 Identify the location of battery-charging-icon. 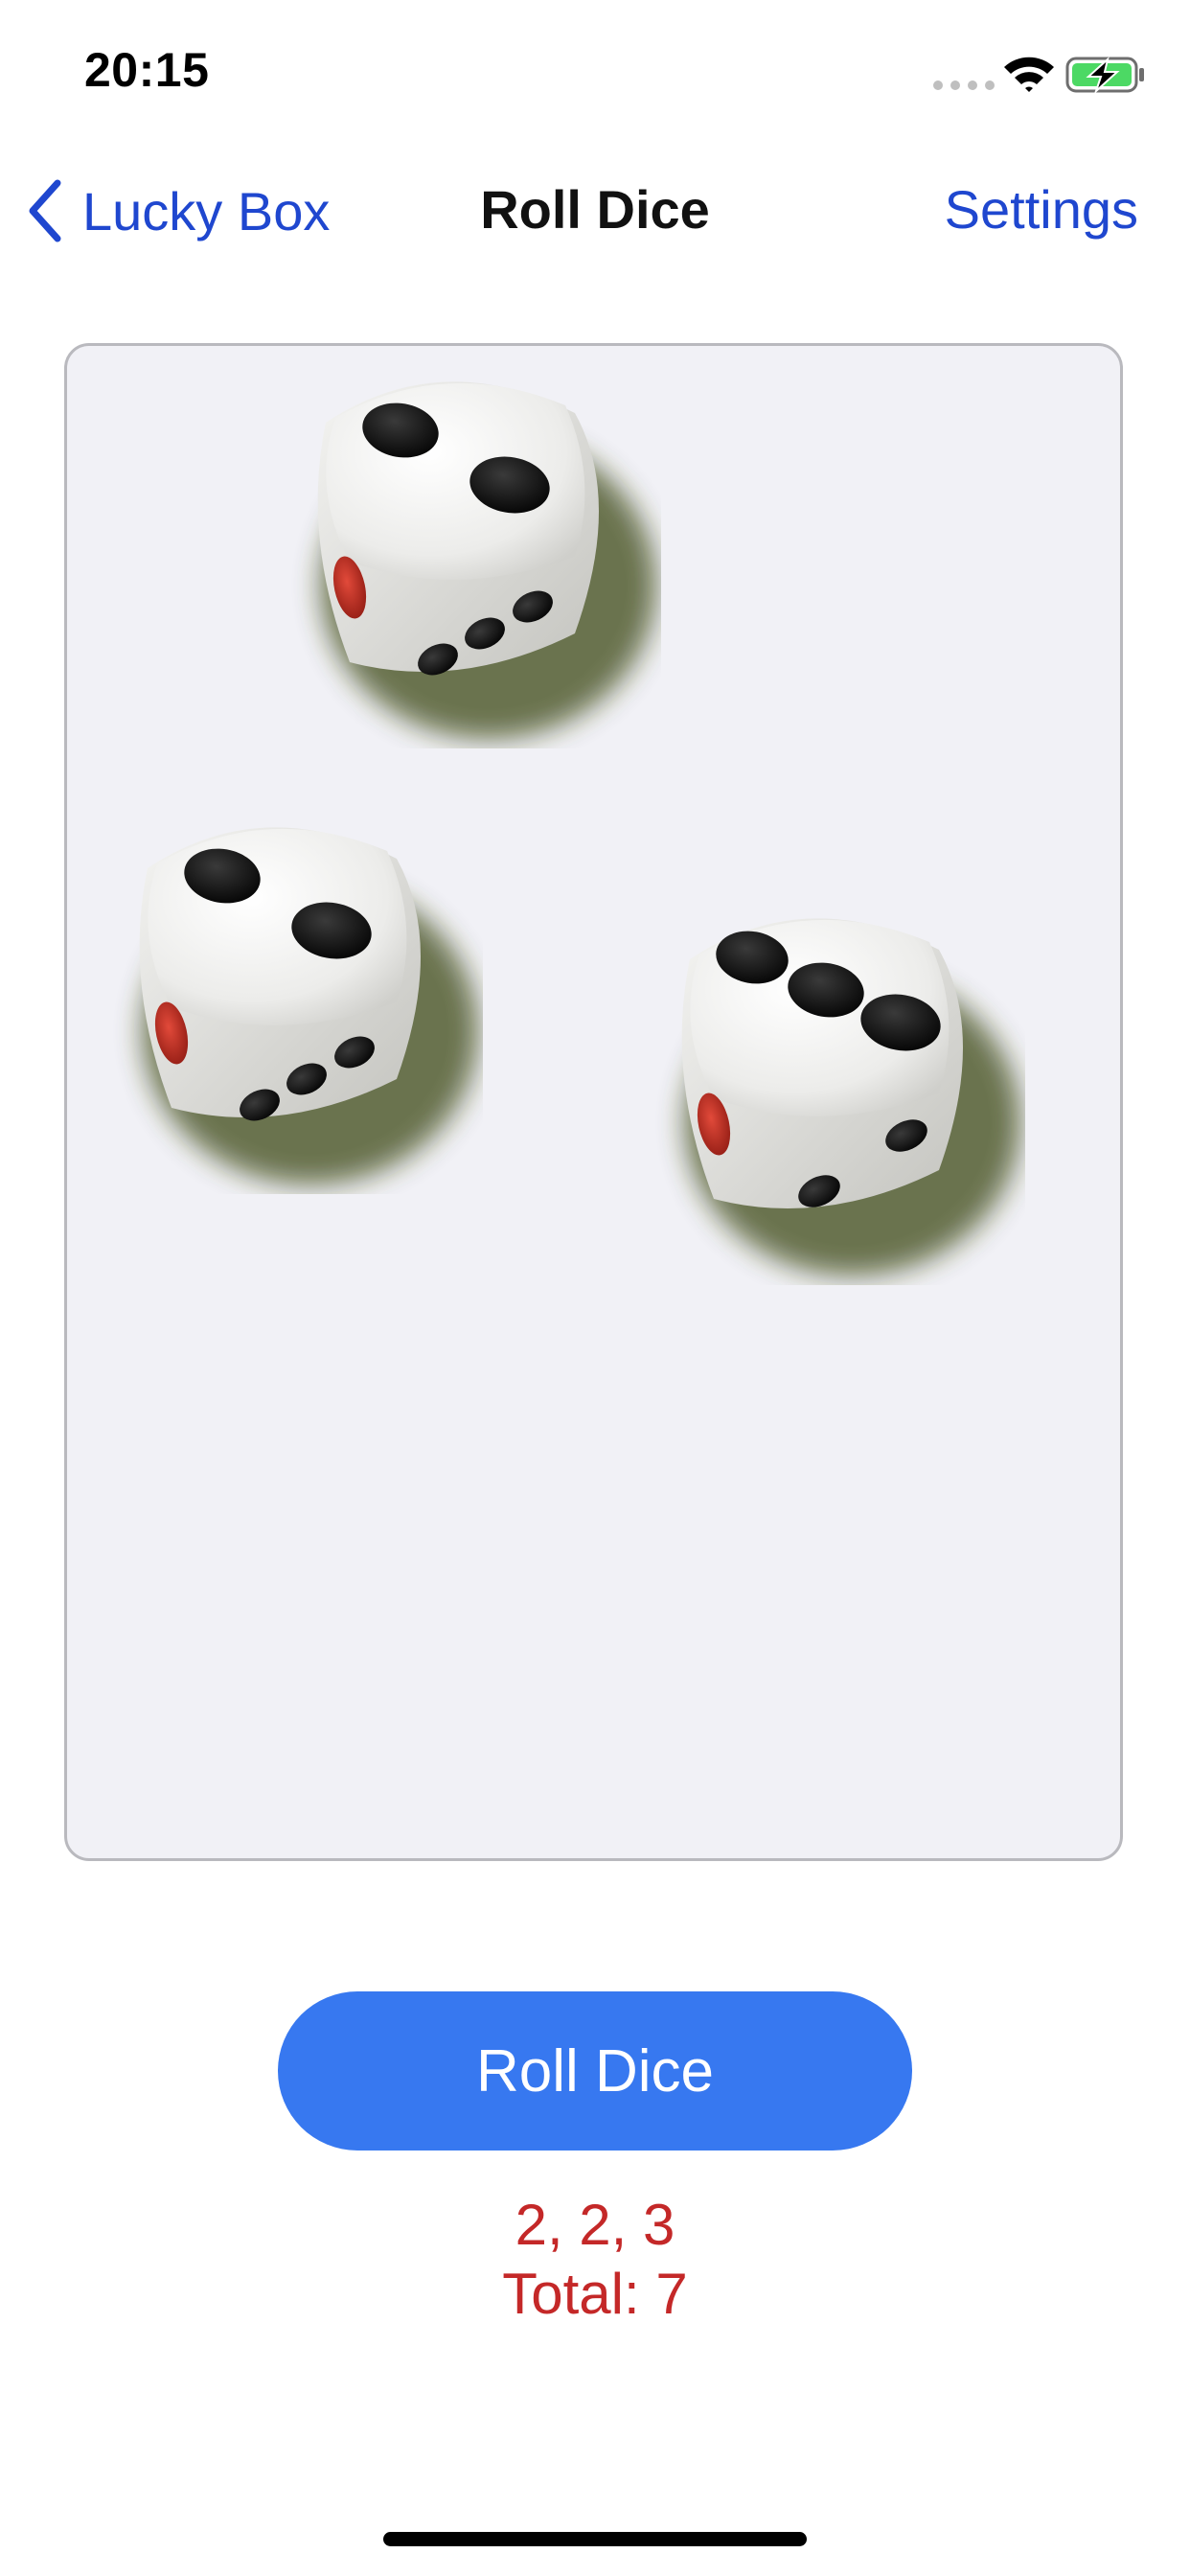
(1104, 75).